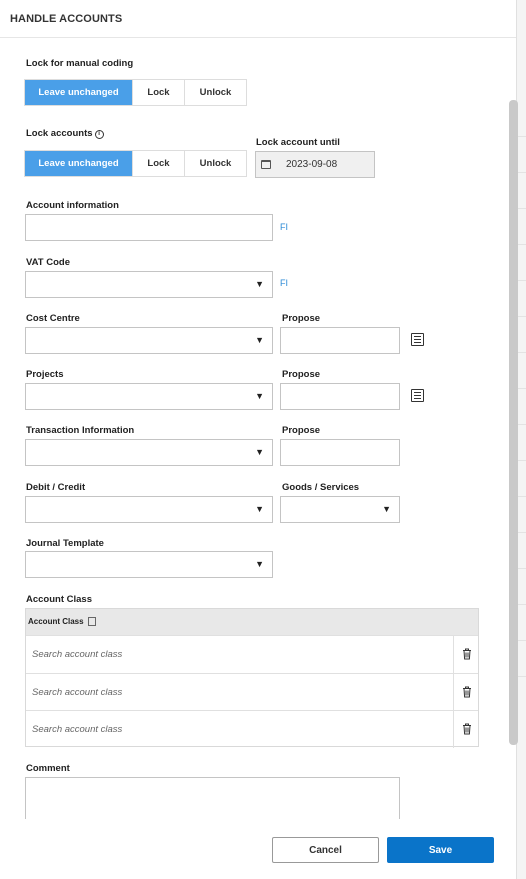 This screenshot has width=526, height=879. I want to click on lock-manual-label: Lock for manual coding, so click(80, 63).